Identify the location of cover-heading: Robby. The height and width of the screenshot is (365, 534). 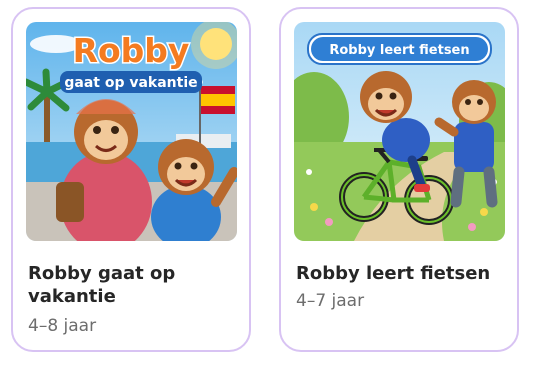
(131, 50).